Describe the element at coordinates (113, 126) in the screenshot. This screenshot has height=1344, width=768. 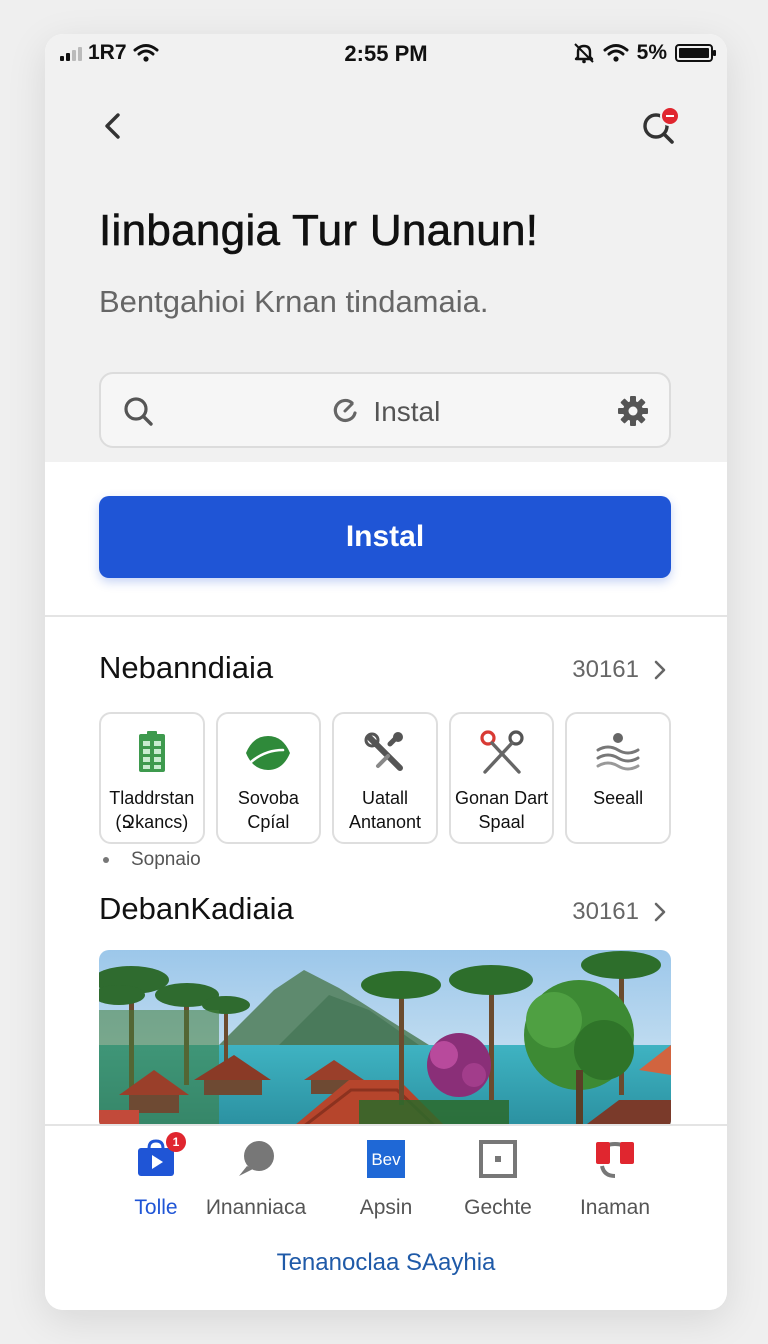
I see `back-icon` at that location.